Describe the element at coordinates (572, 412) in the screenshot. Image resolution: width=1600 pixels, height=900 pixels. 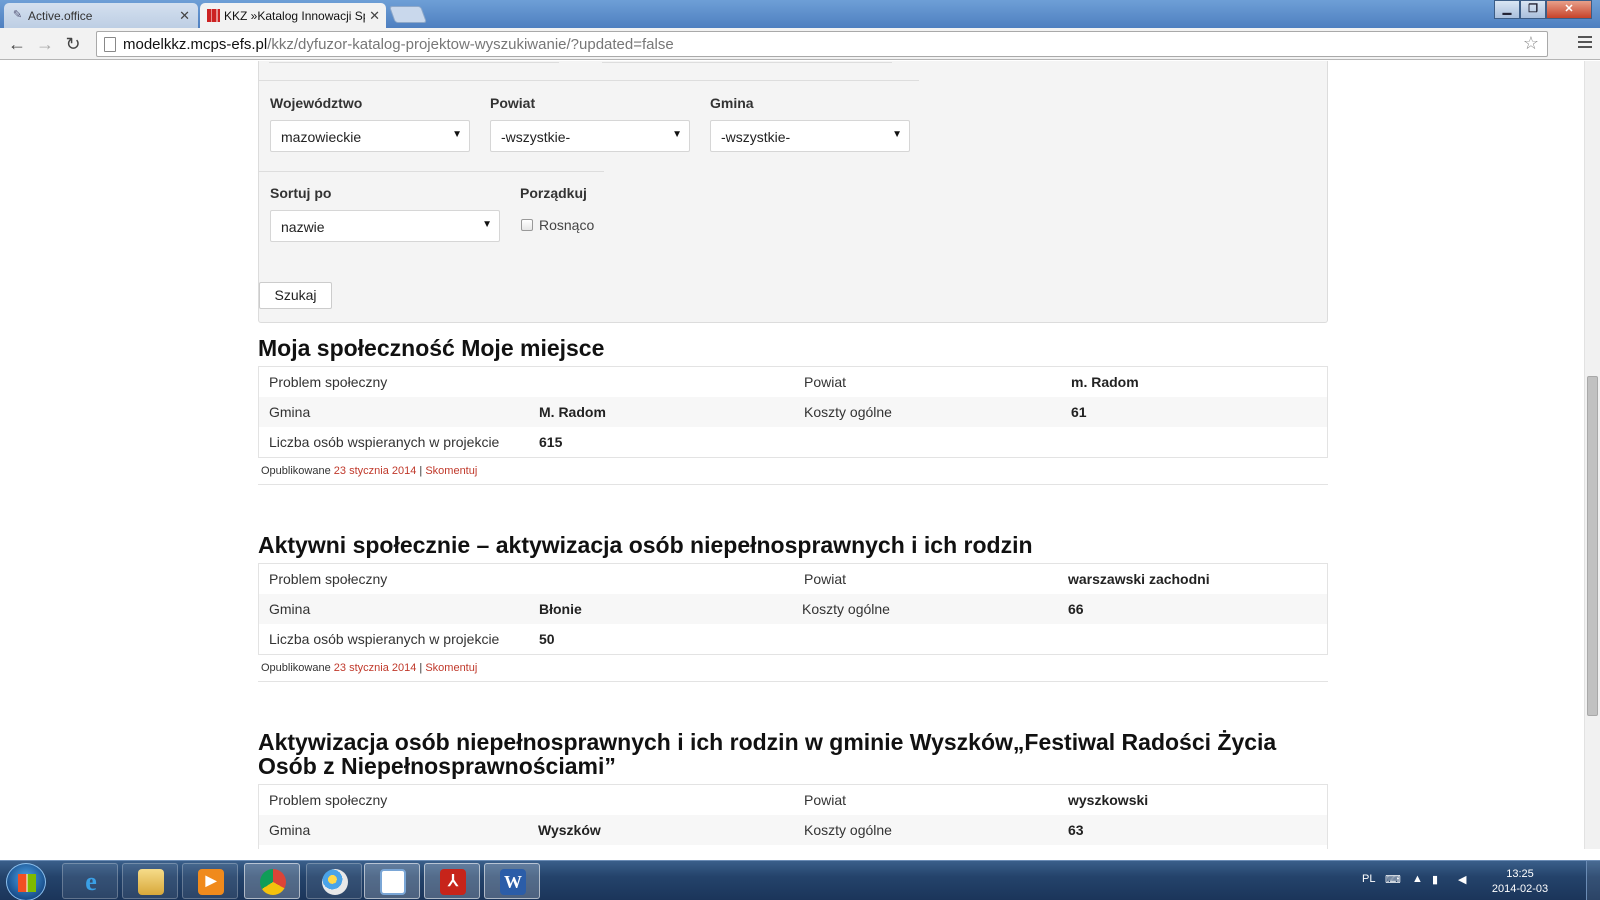
I see `gmina-value: M. Radom` at that location.